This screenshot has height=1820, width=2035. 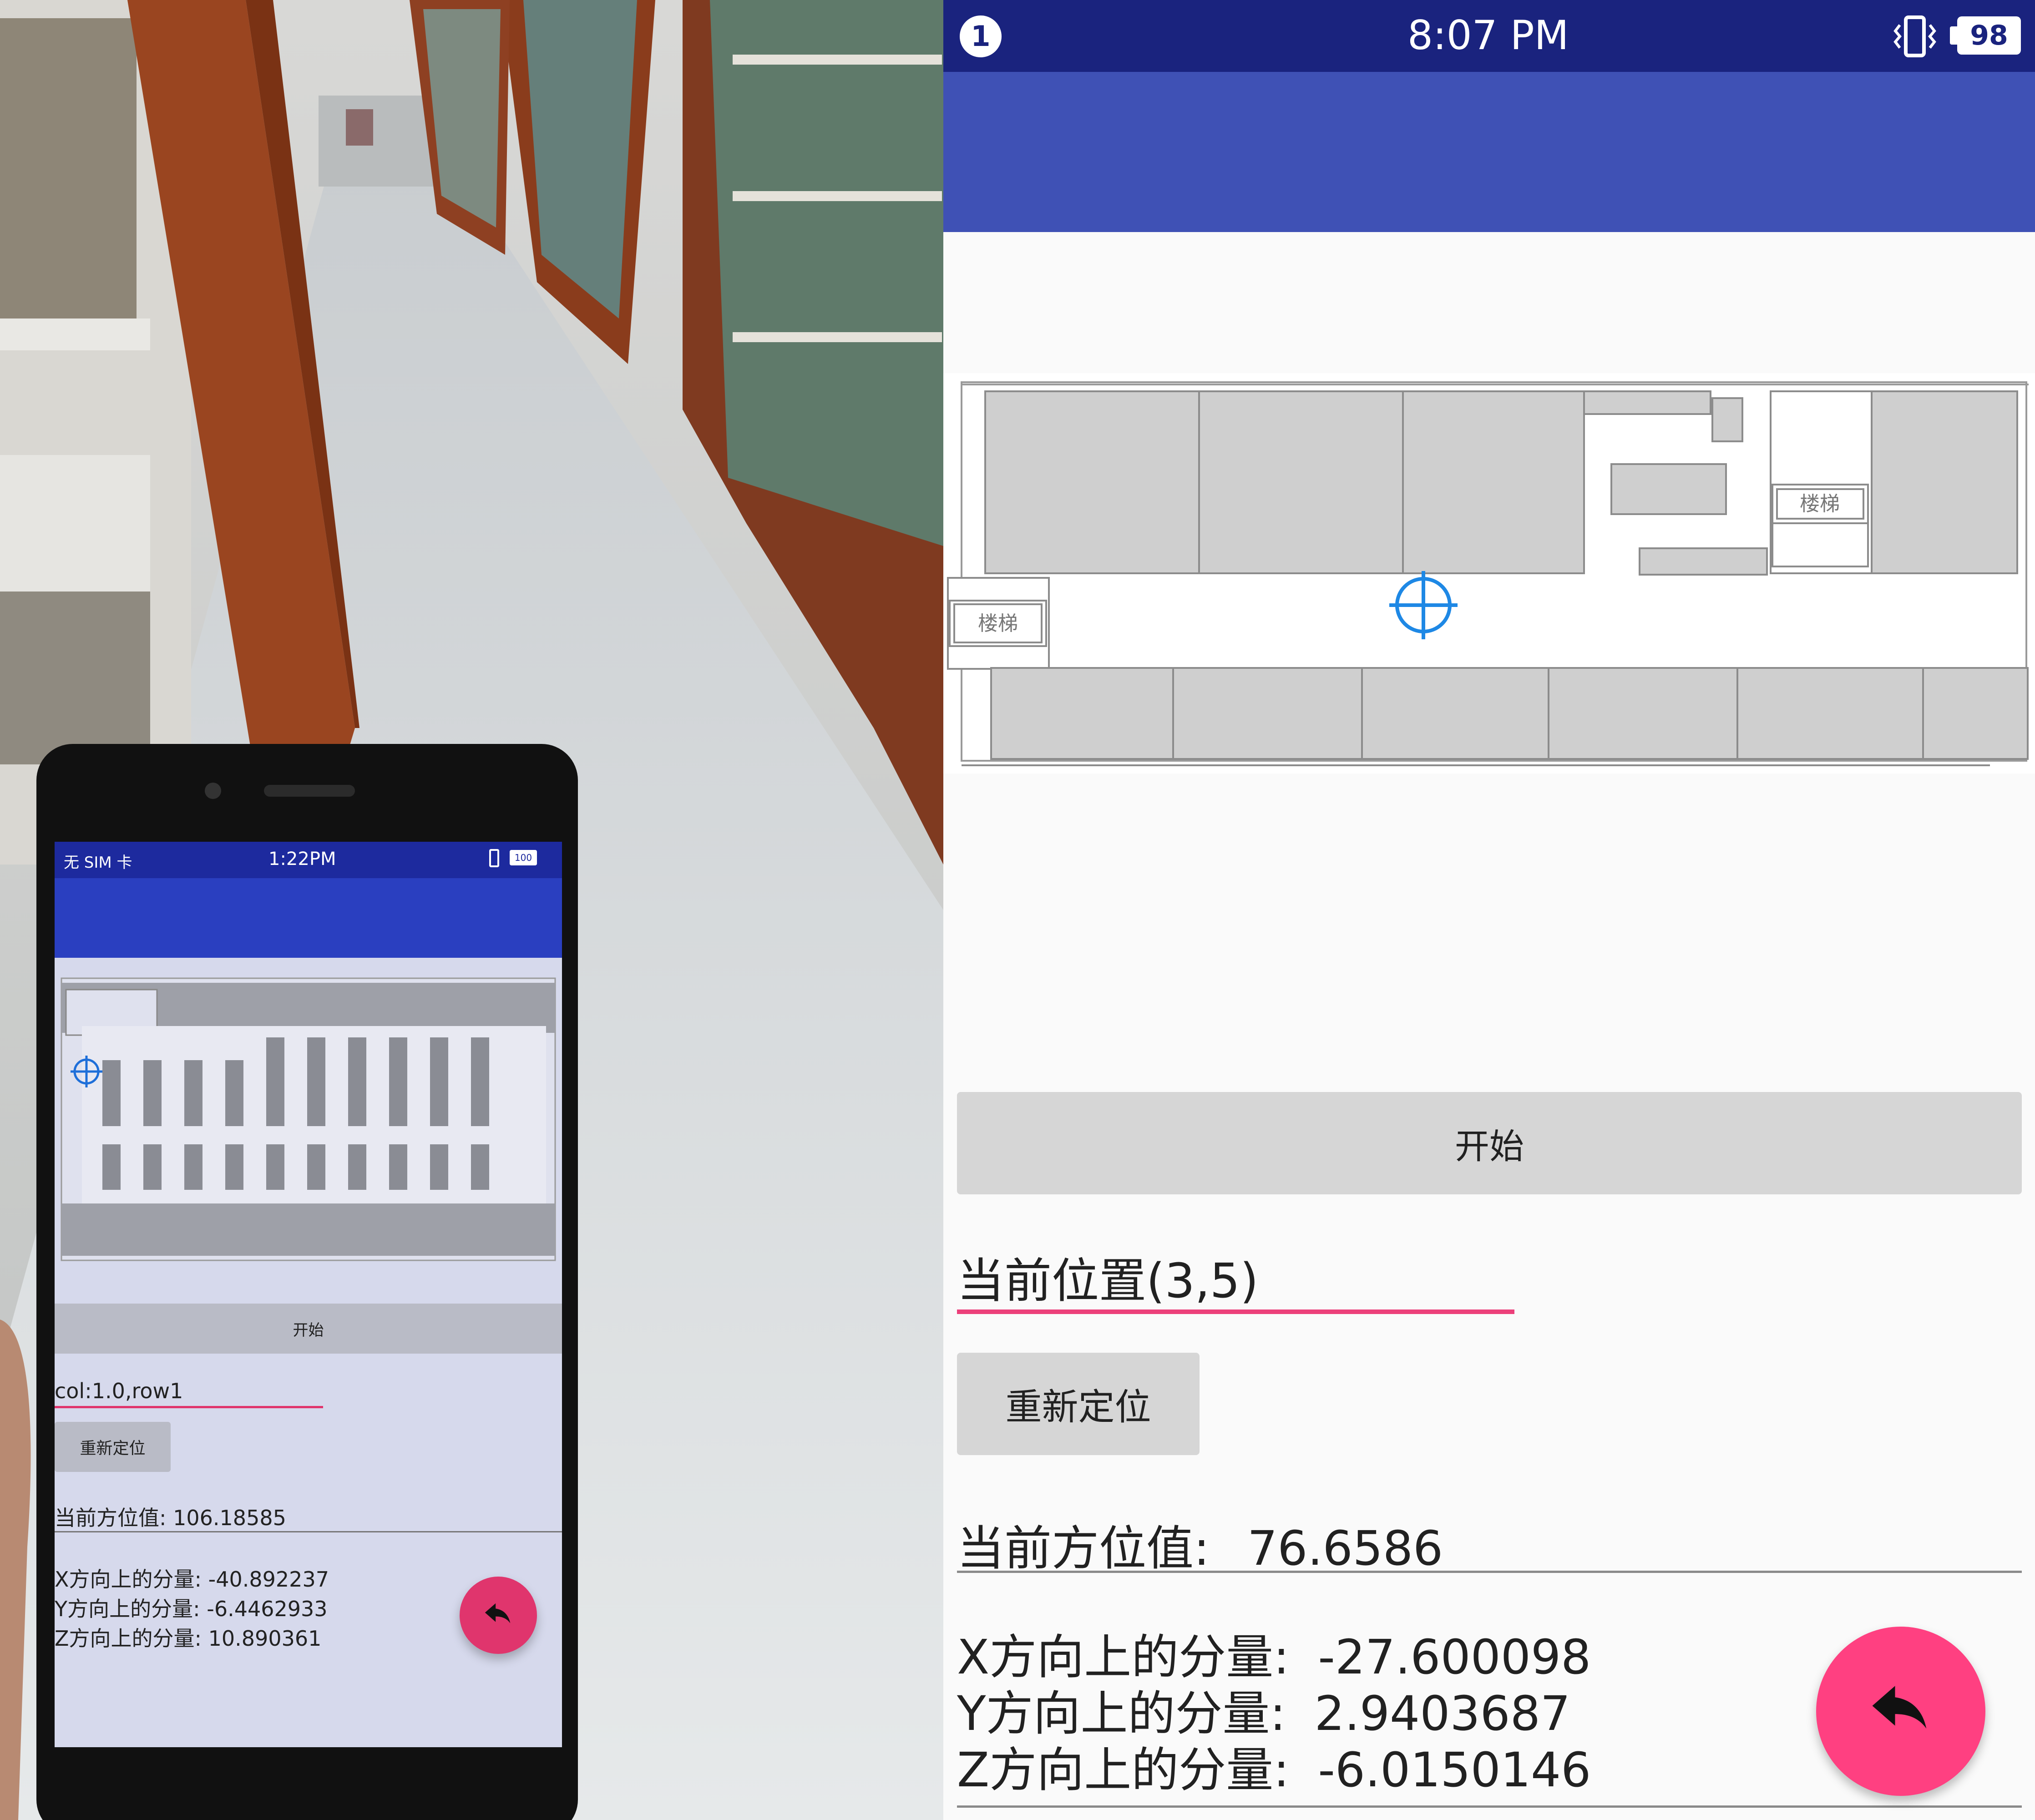 I want to click on phone-orientation-text: 当前方位值: 106.18585, so click(x=170, y=1518).